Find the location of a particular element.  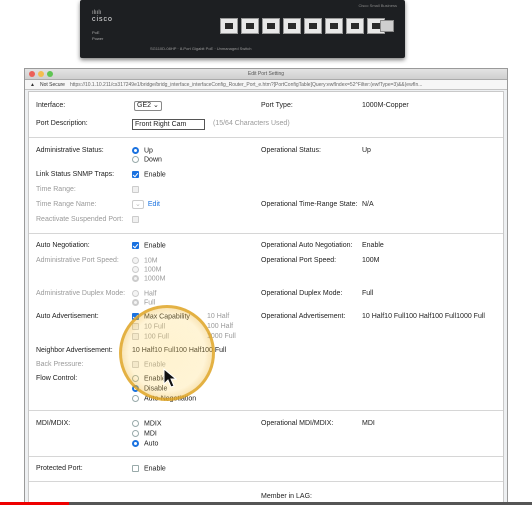

op-time-range-label: Operational Time-Range State: is located at coordinates (309, 204).